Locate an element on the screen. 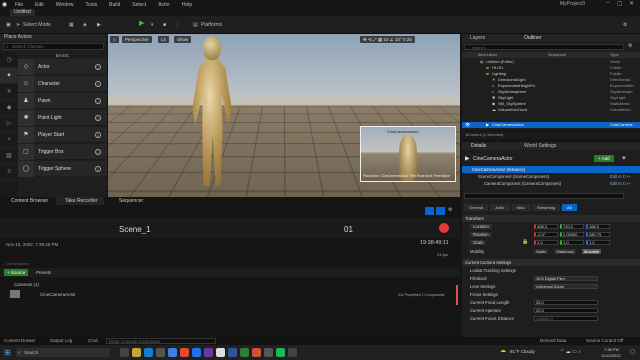  recent-category-icon: ◷ is located at coordinates (9, 60).